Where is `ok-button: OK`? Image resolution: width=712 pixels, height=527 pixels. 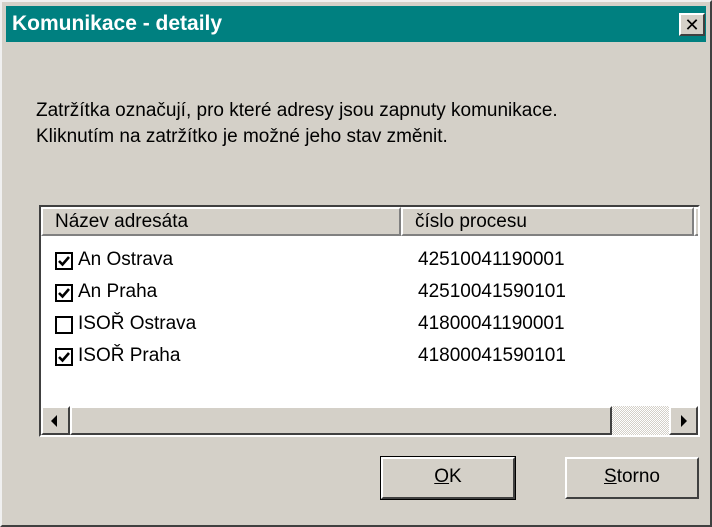 ok-button: OK is located at coordinates (448, 478).